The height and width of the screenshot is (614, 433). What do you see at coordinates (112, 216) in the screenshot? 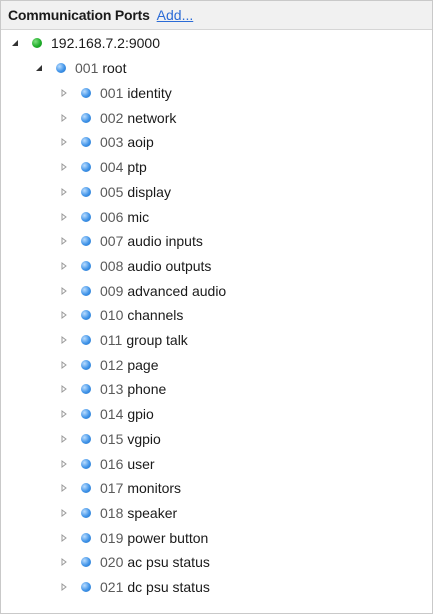
I see `child-number: 006` at bounding box center [112, 216].